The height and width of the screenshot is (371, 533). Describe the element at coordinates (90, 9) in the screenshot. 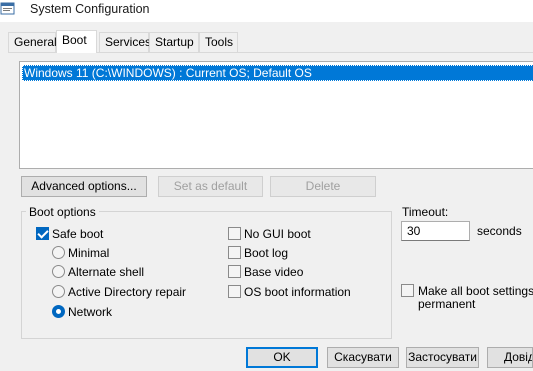

I see `window-title: System Configuration` at that location.